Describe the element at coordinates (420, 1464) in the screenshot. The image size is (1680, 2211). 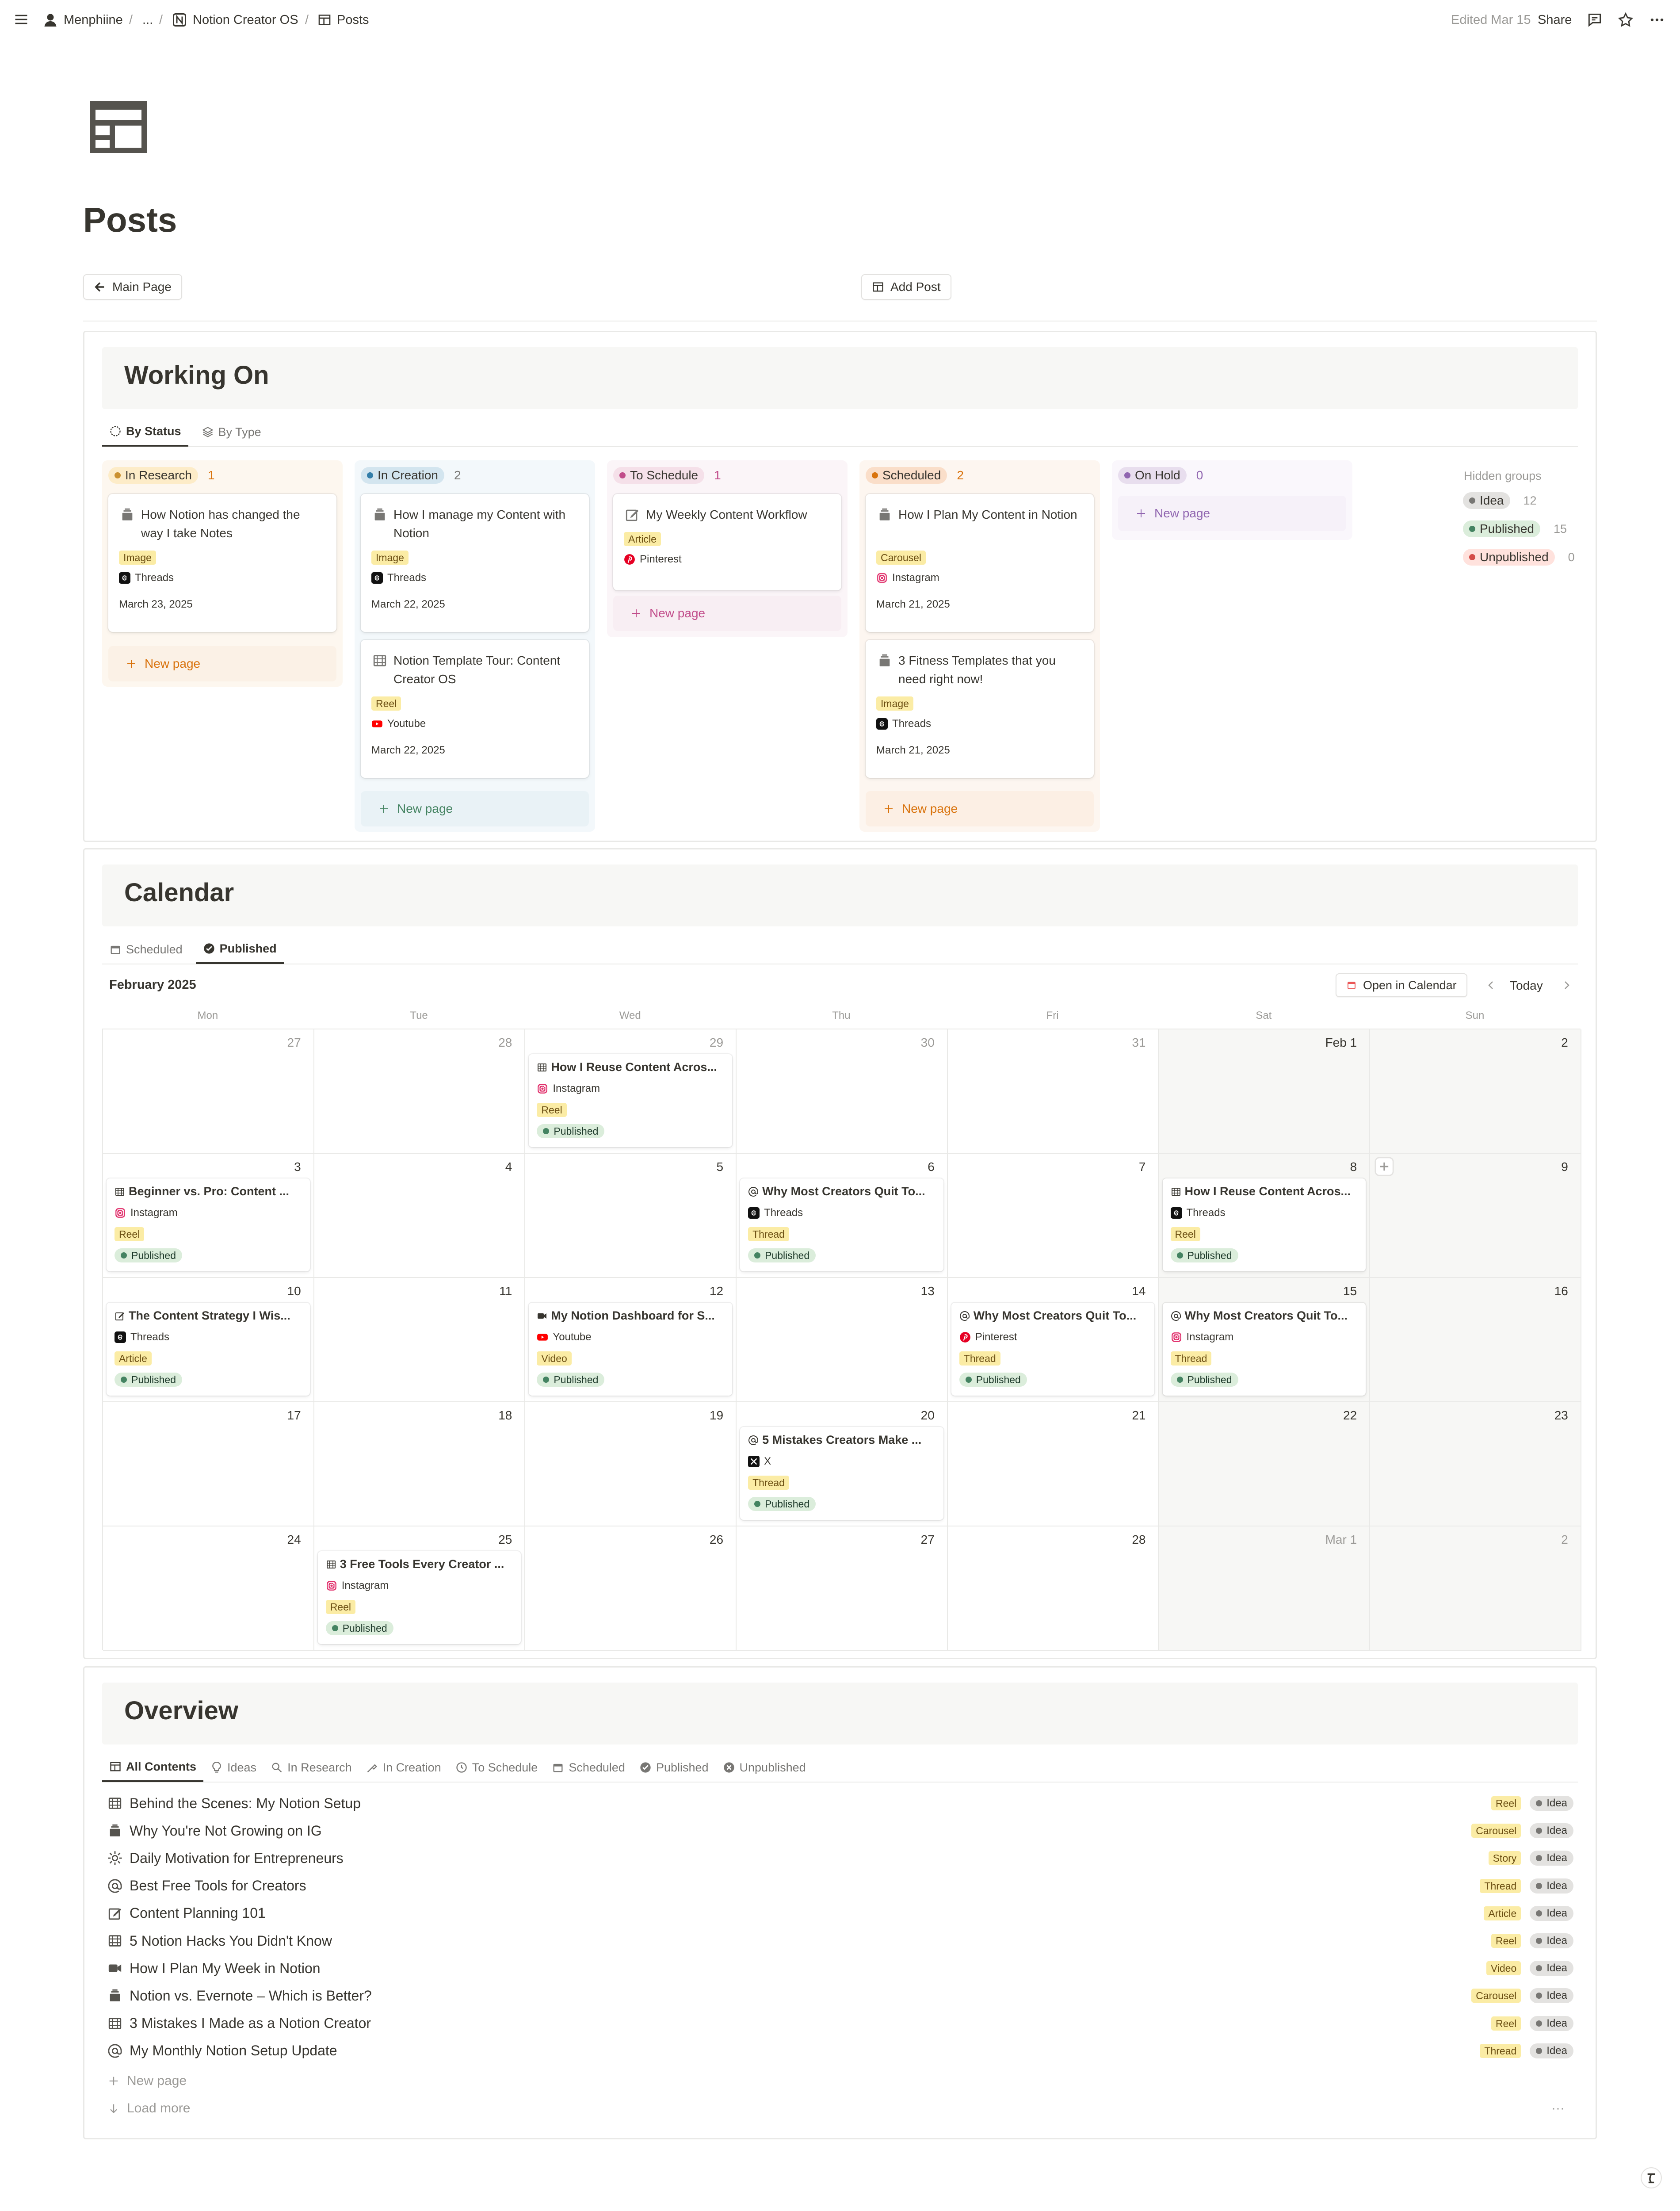
I see `calendar-day: 18` at that location.